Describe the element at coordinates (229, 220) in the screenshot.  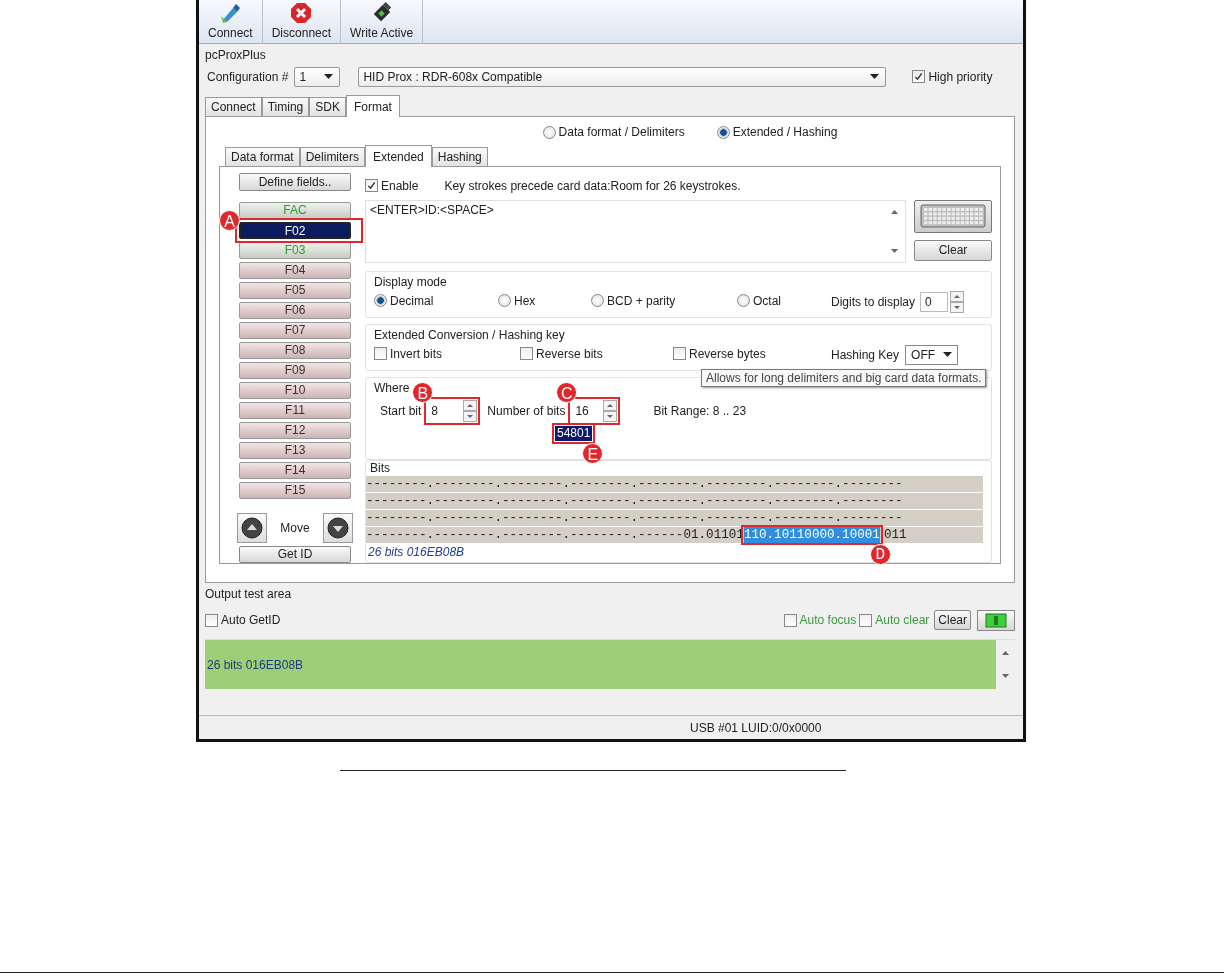
I see `callout-badge: A` at that location.